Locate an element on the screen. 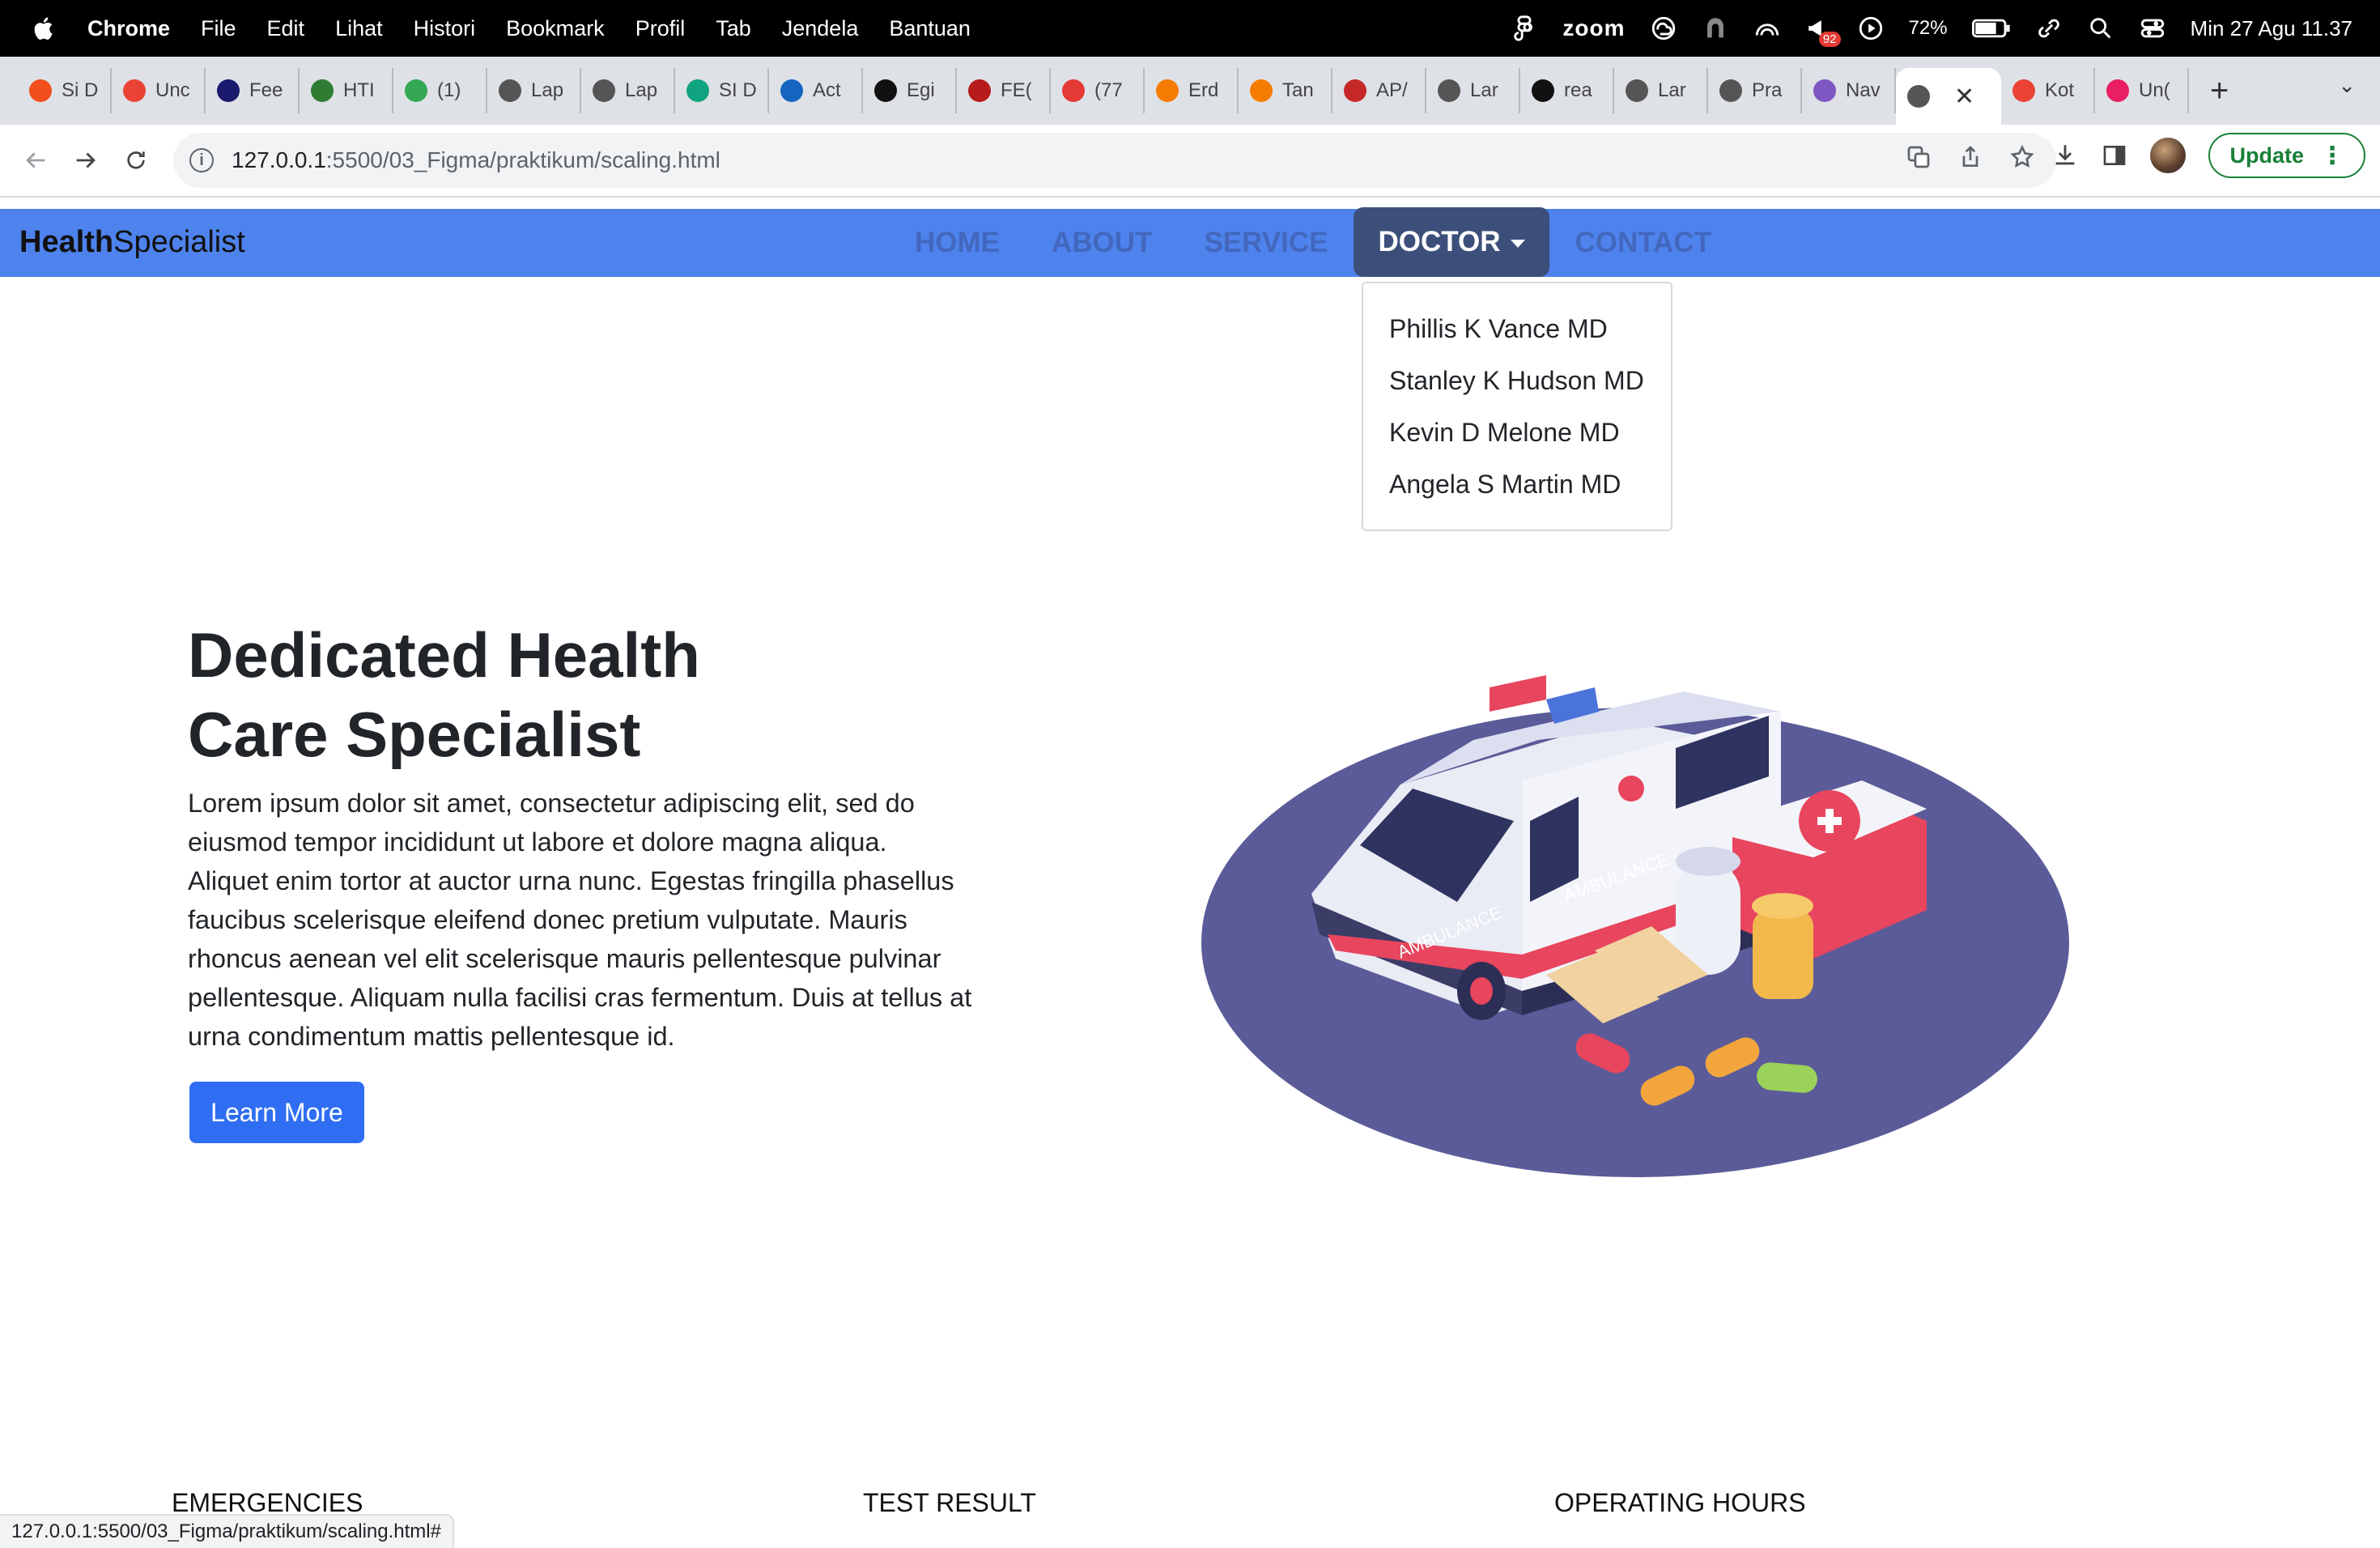  side-panel-icon is located at coordinates (2114, 155).